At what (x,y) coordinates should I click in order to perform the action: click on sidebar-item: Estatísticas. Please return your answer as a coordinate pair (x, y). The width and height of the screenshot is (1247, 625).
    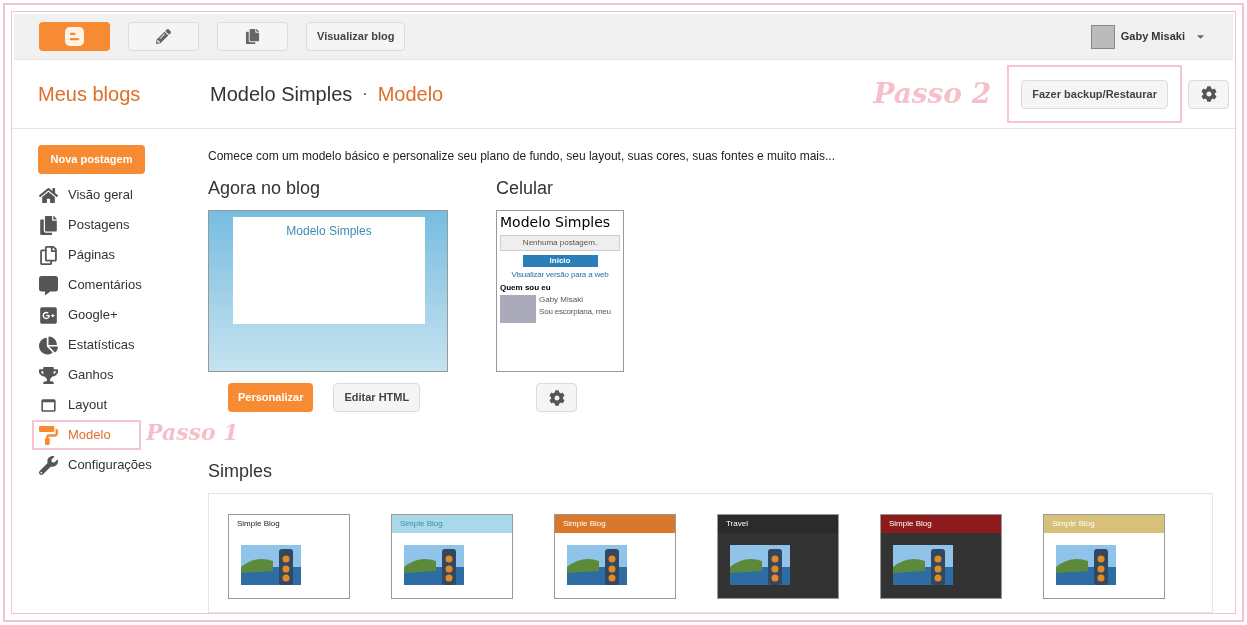
    Looking at the image, I should click on (98, 345).